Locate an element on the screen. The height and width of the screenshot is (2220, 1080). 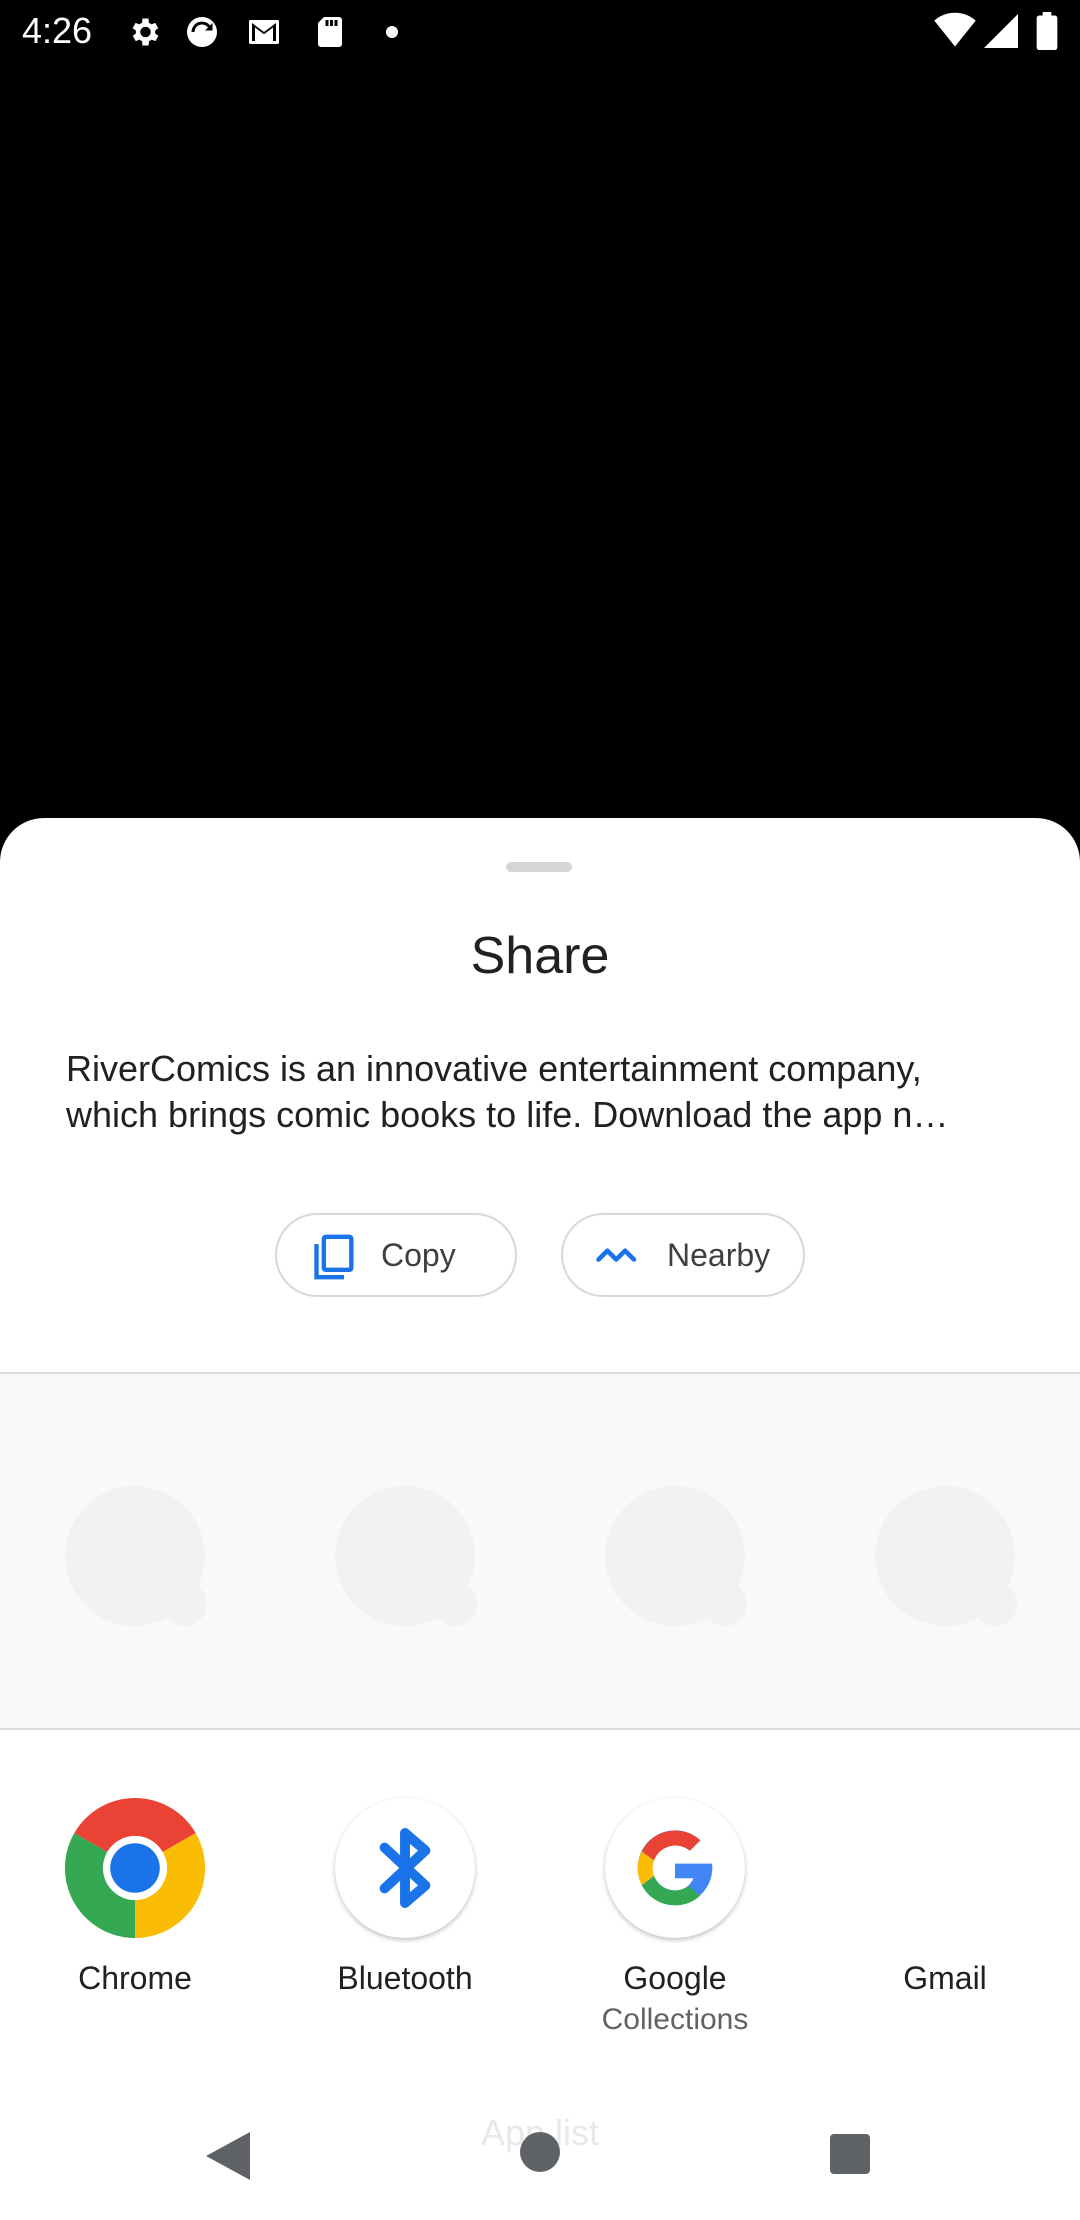
gmail-icon is located at coordinates (264, 32).